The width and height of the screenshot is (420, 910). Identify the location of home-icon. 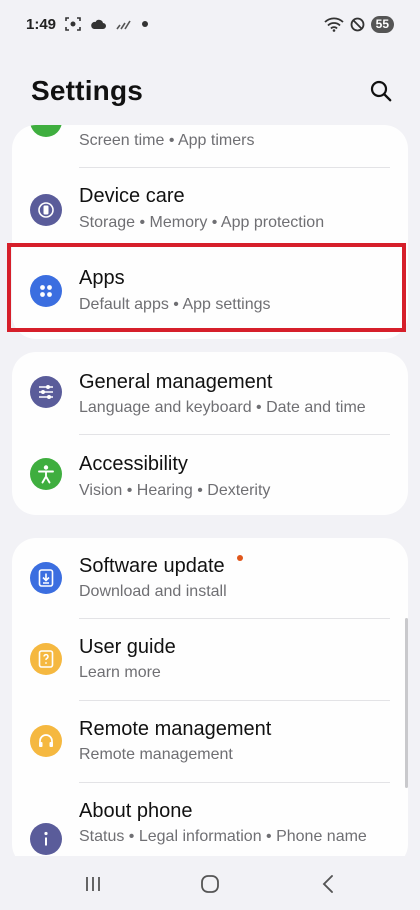
(210, 884).